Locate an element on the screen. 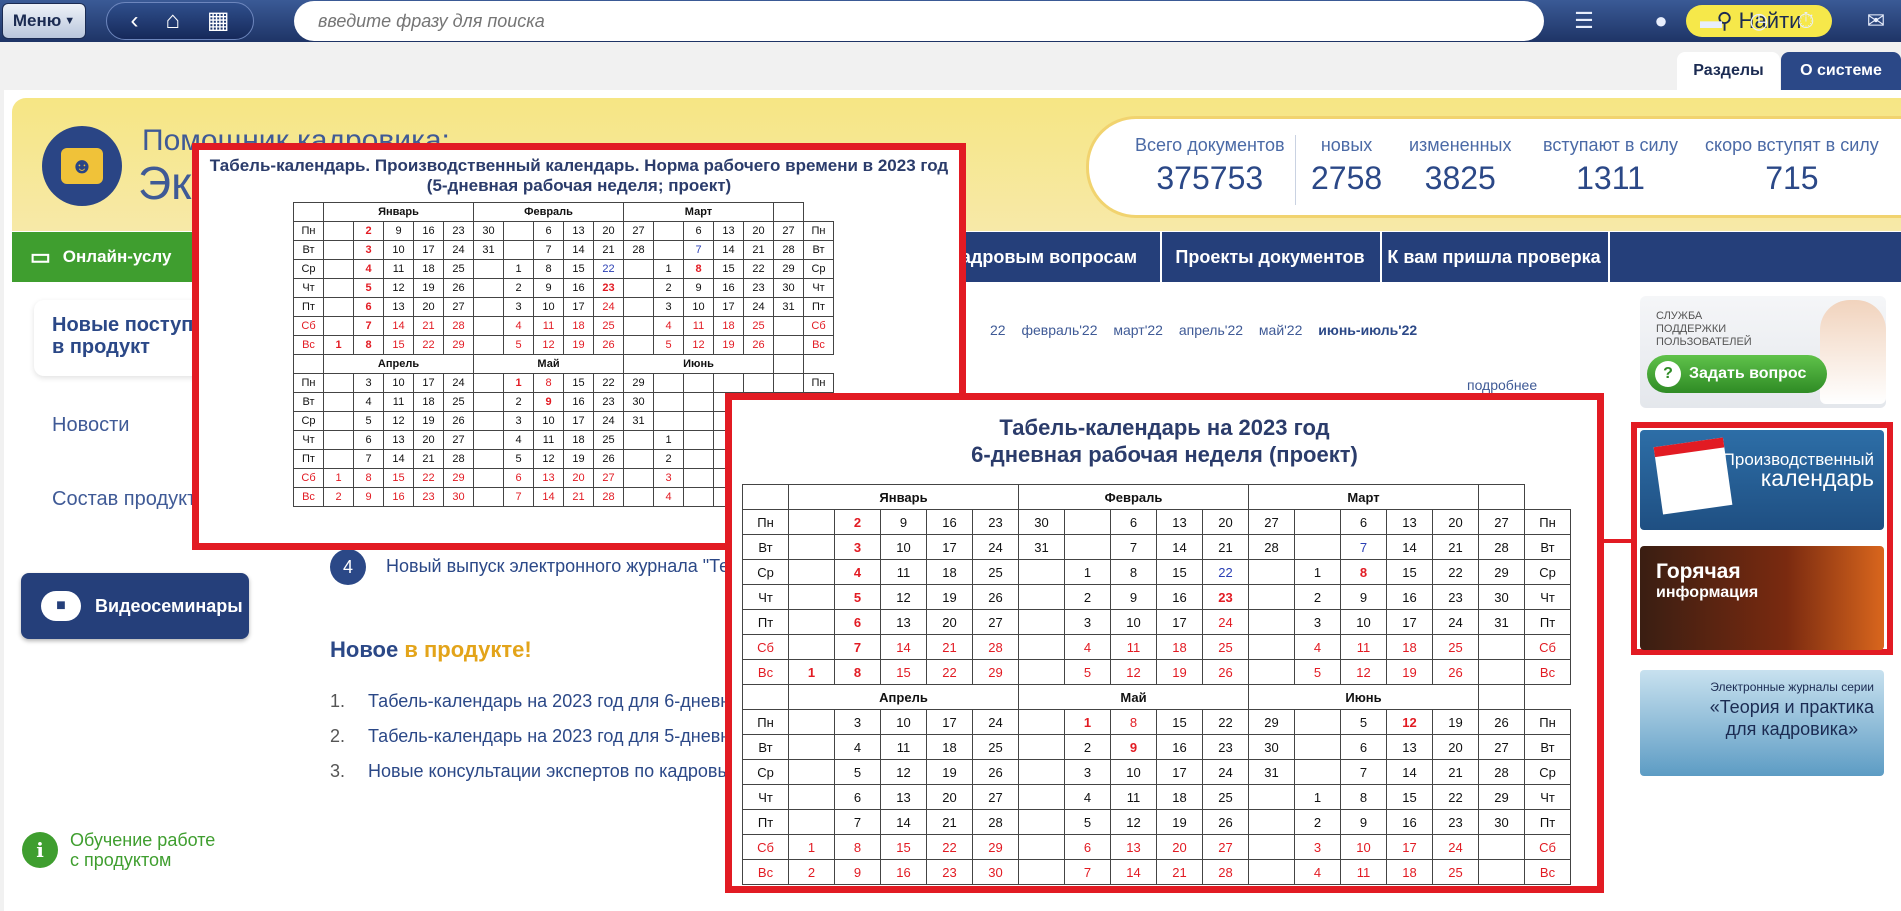  calendar-6-title-line2: 6-дневная рабочая неделя (проект) is located at coordinates (1164, 454).